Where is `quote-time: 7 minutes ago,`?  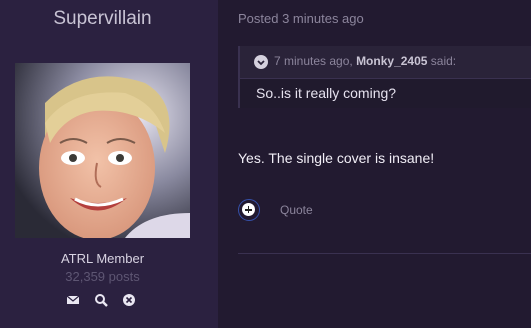
quote-time: 7 minutes ago, is located at coordinates (313, 61).